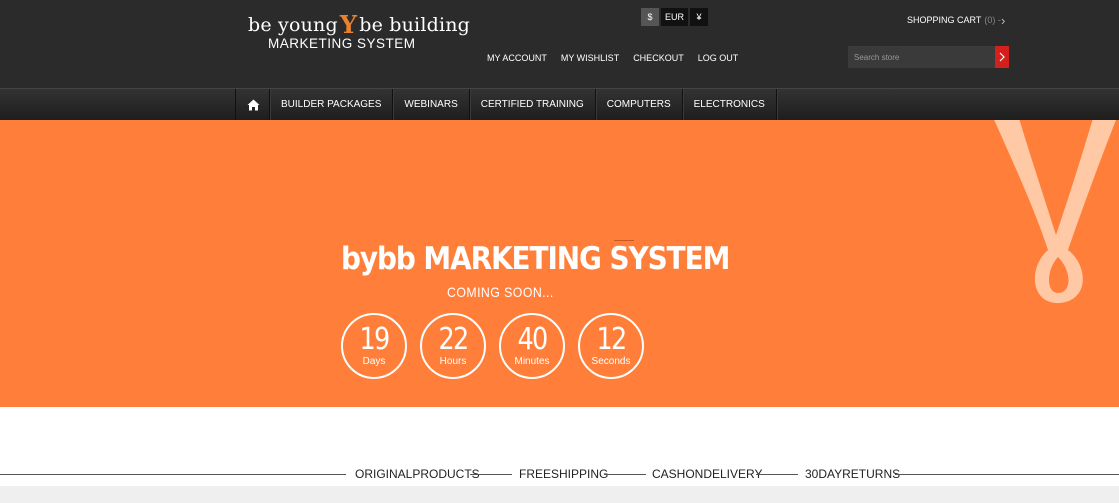 This screenshot has width=1119, height=503. I want to click on countdown-label: Hours, so click(453, 361).